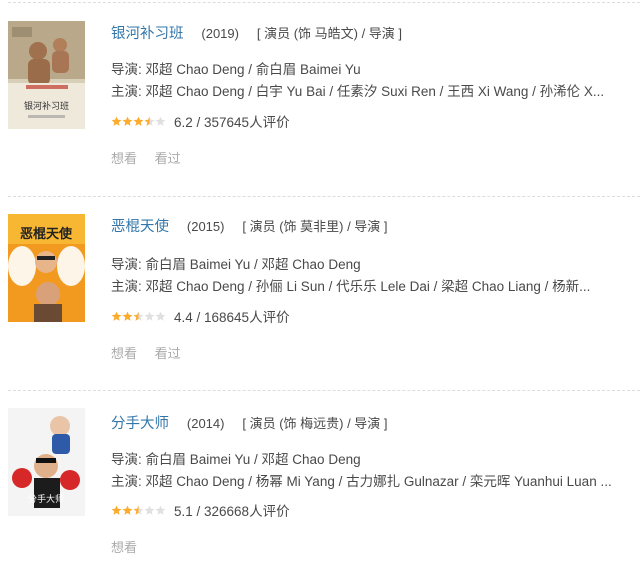 The height and width of the screenshot is (580, 640). I want to click on movie-title-link: 银河补习班, so click(147, 34).